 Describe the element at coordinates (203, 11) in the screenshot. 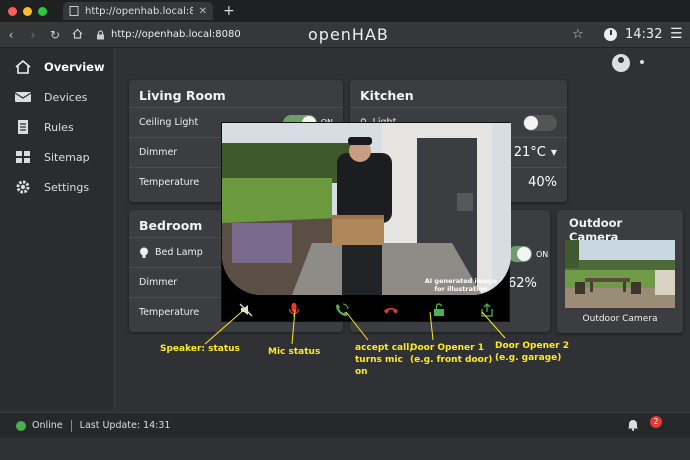

I see `close-tab-icon: ✕` at that location.